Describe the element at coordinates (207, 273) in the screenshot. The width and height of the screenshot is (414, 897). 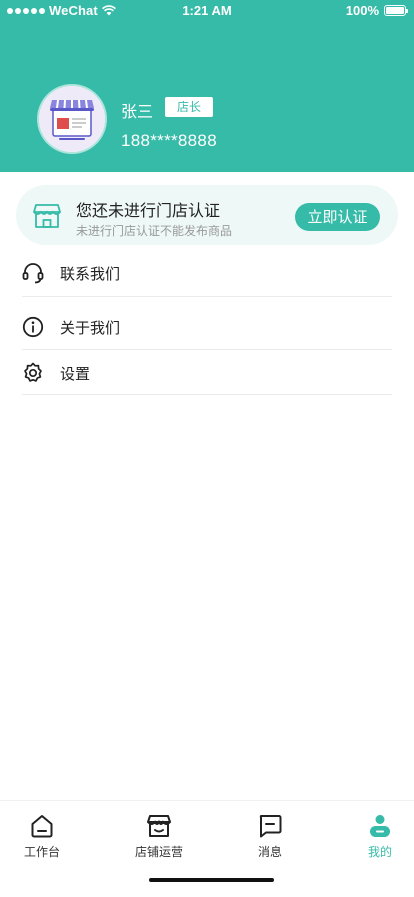
I see `menu-item-contact-us: 联系我们` at that location.